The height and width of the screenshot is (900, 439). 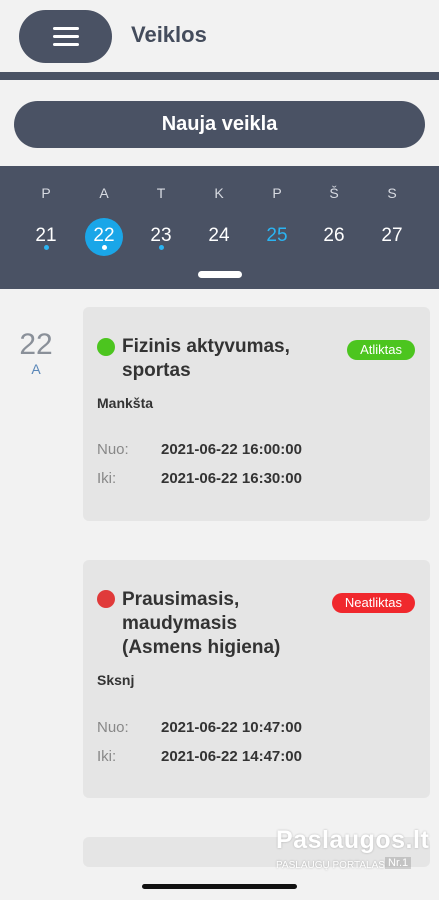 What do you see at coordinates (161, 237) in the screenshot?
I see `calendar-day: 23` at bounding box center [161, 237].